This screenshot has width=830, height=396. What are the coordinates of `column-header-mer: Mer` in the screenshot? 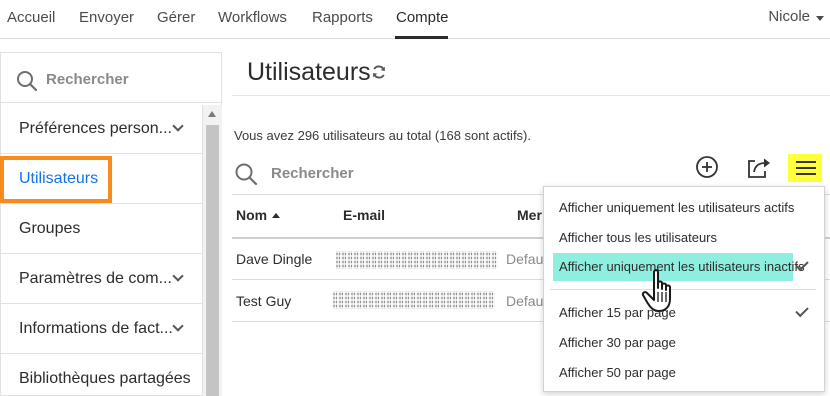 It's located at (529, 215).